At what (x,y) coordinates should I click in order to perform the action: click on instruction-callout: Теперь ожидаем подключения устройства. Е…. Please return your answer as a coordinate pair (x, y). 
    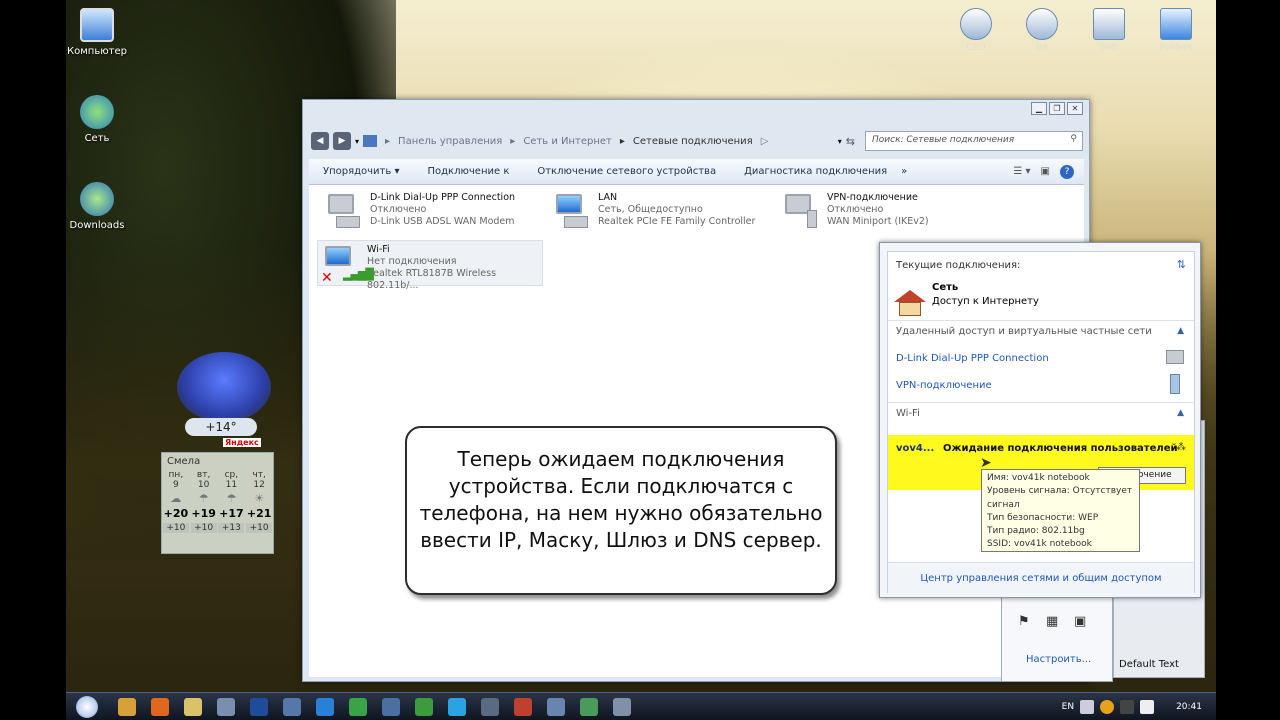
    Looking at the image, I should click on (621, 510).